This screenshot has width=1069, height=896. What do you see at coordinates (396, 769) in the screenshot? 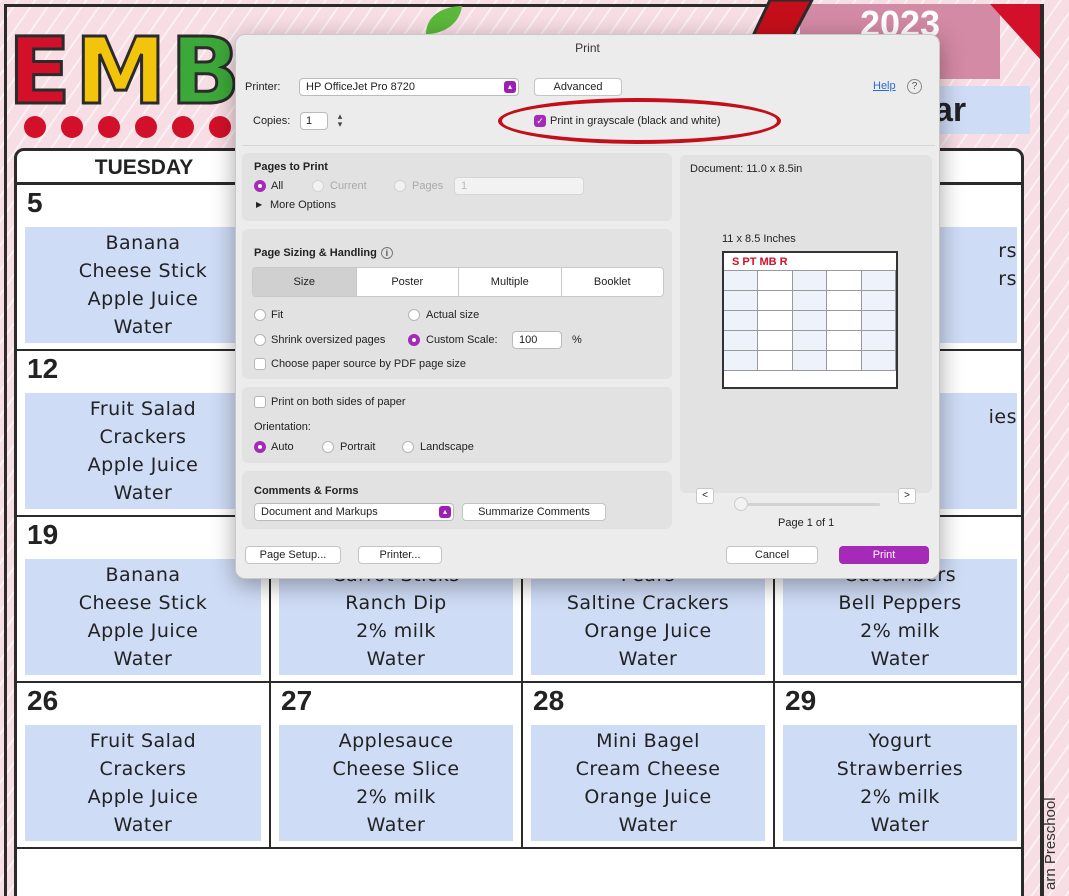
I see `menu-item: Cheese Slice` at bounding box center [396, 769].